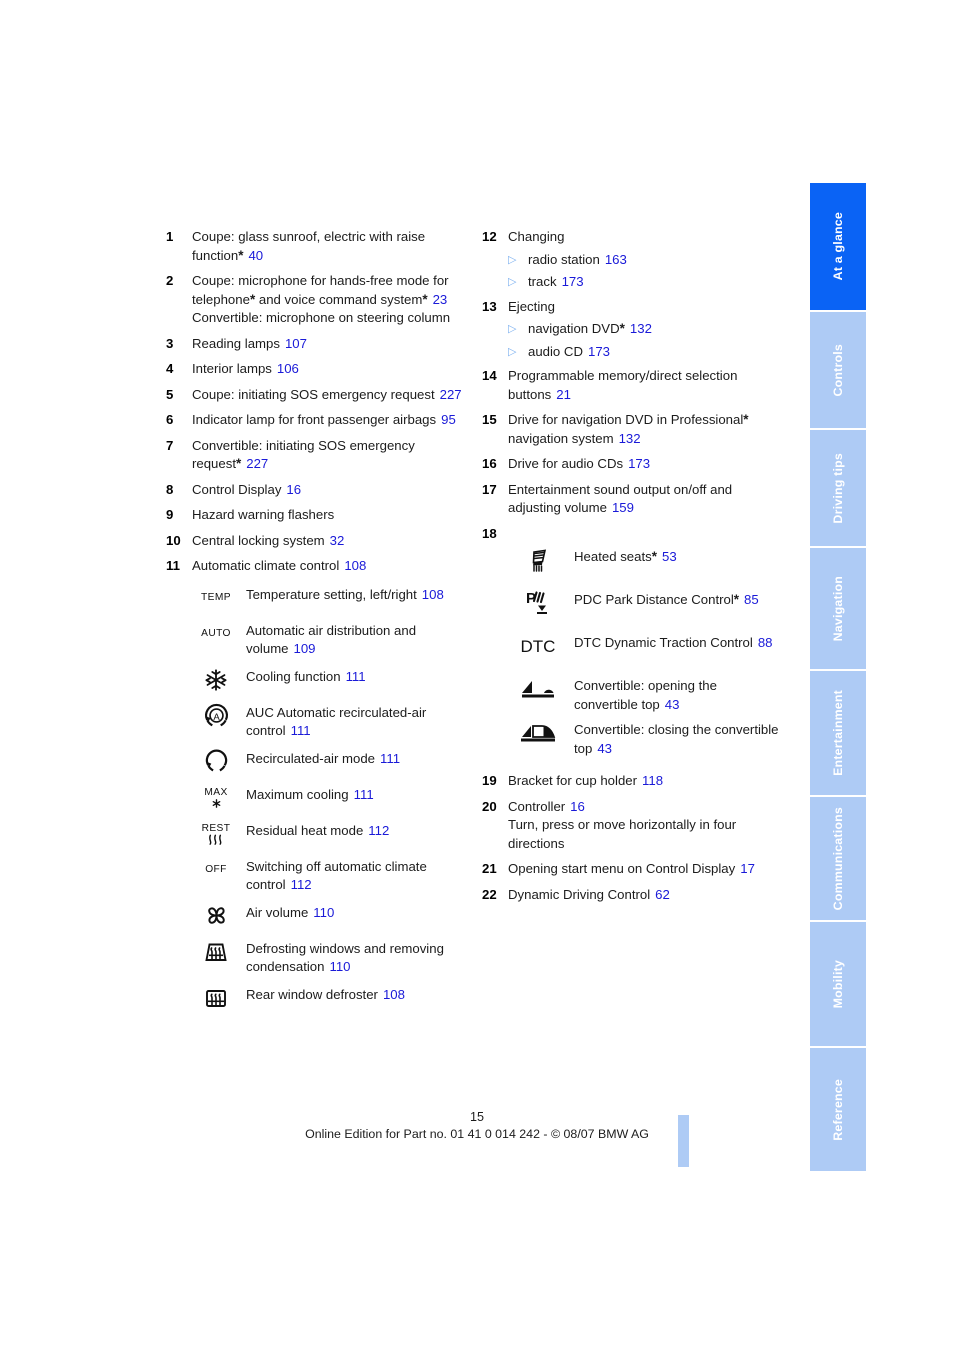  I want to click on icon-label-text: Automatic air distribution and volume, so click(331, 639).